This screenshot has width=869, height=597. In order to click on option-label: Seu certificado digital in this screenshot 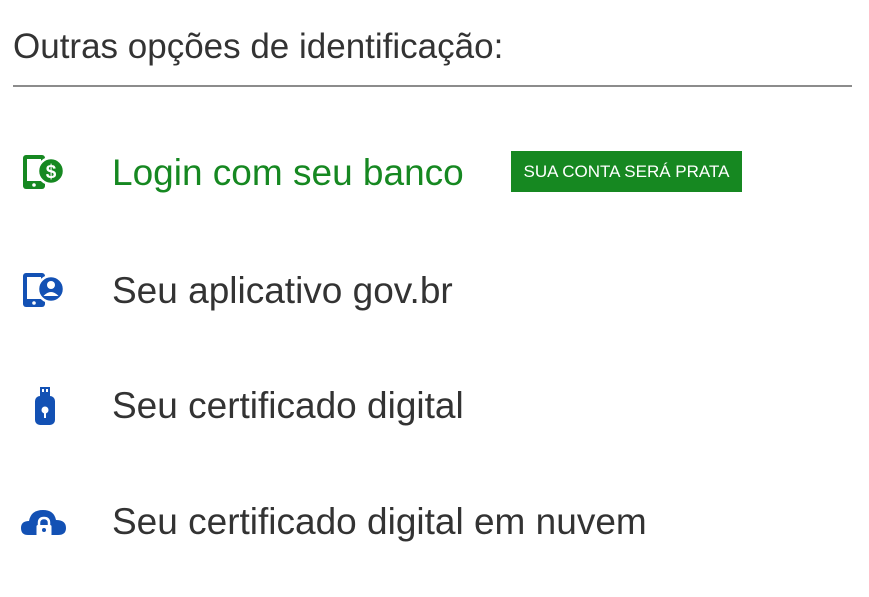, I will do `click(288, 405)`.